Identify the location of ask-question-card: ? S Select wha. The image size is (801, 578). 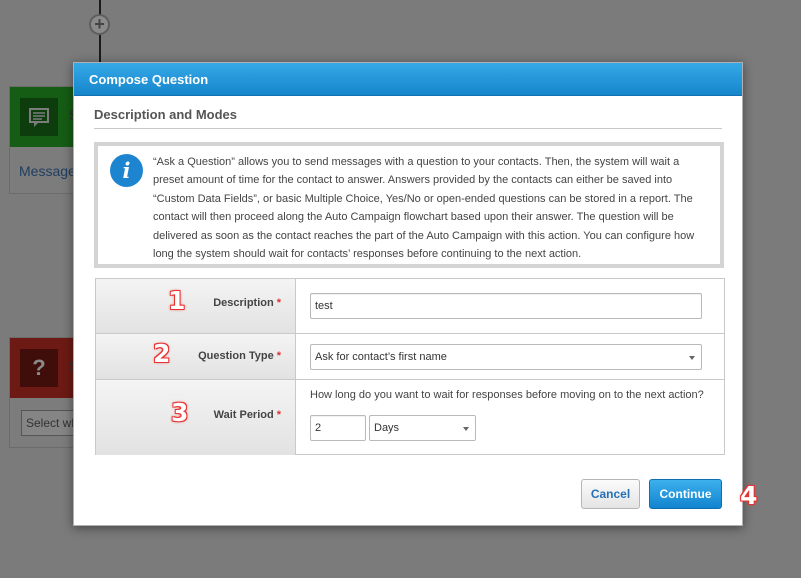
(44, 392).